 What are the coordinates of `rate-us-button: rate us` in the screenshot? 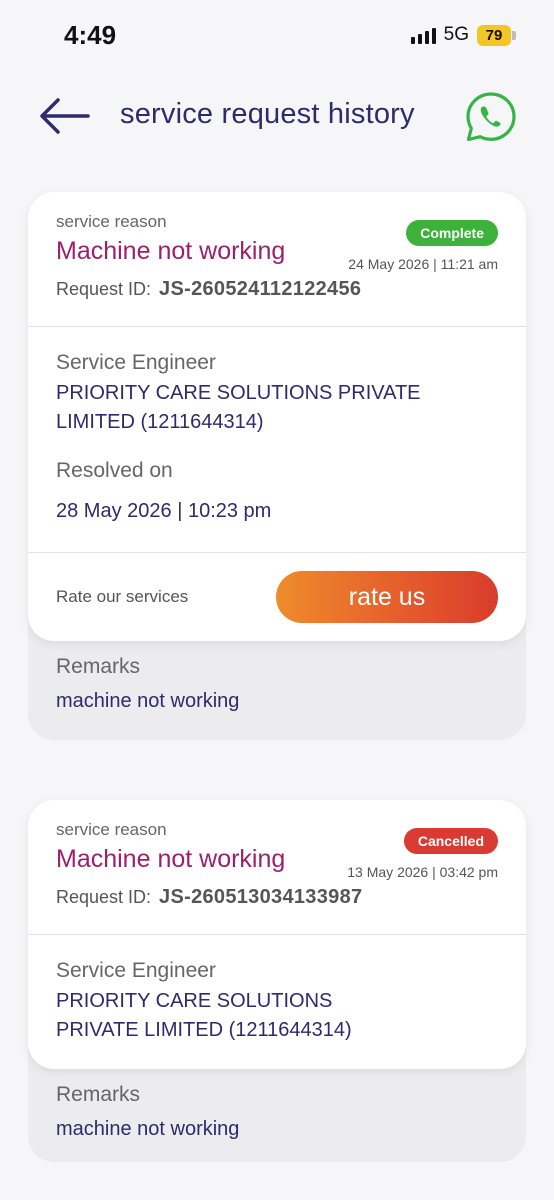 It's located at (387, 597).